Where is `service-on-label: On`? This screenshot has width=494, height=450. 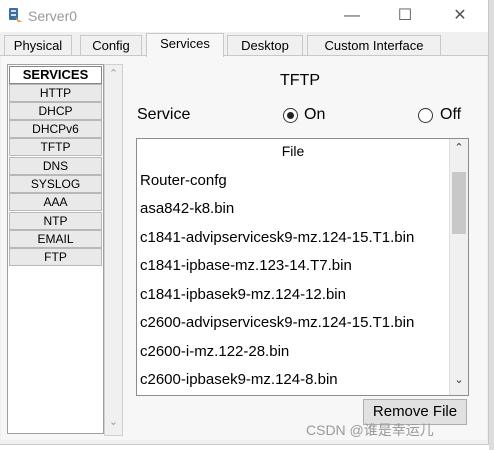 service-on-label: On is located at coordinates (314, 115).